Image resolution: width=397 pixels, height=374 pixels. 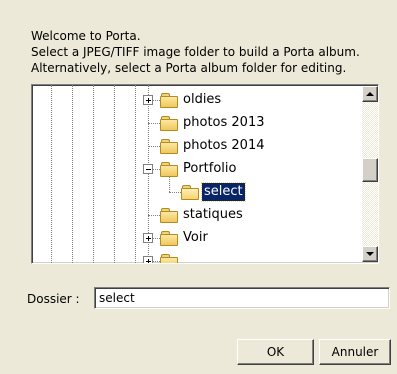 What do you see at coordinates (209, 169) in the screenshot?
I see `tree-item-portfolio: Portfolio` at bounding box center [209, 169].